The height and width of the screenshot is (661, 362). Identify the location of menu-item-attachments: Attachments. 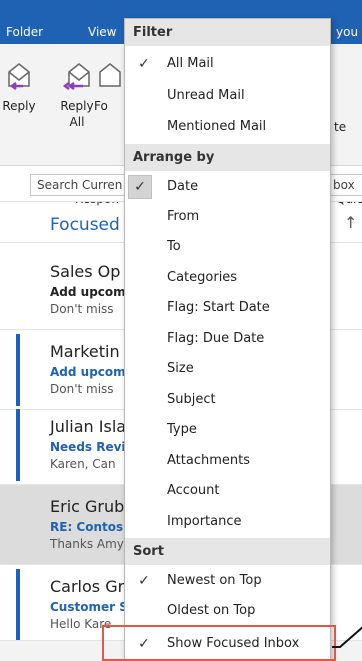
(227, 461).